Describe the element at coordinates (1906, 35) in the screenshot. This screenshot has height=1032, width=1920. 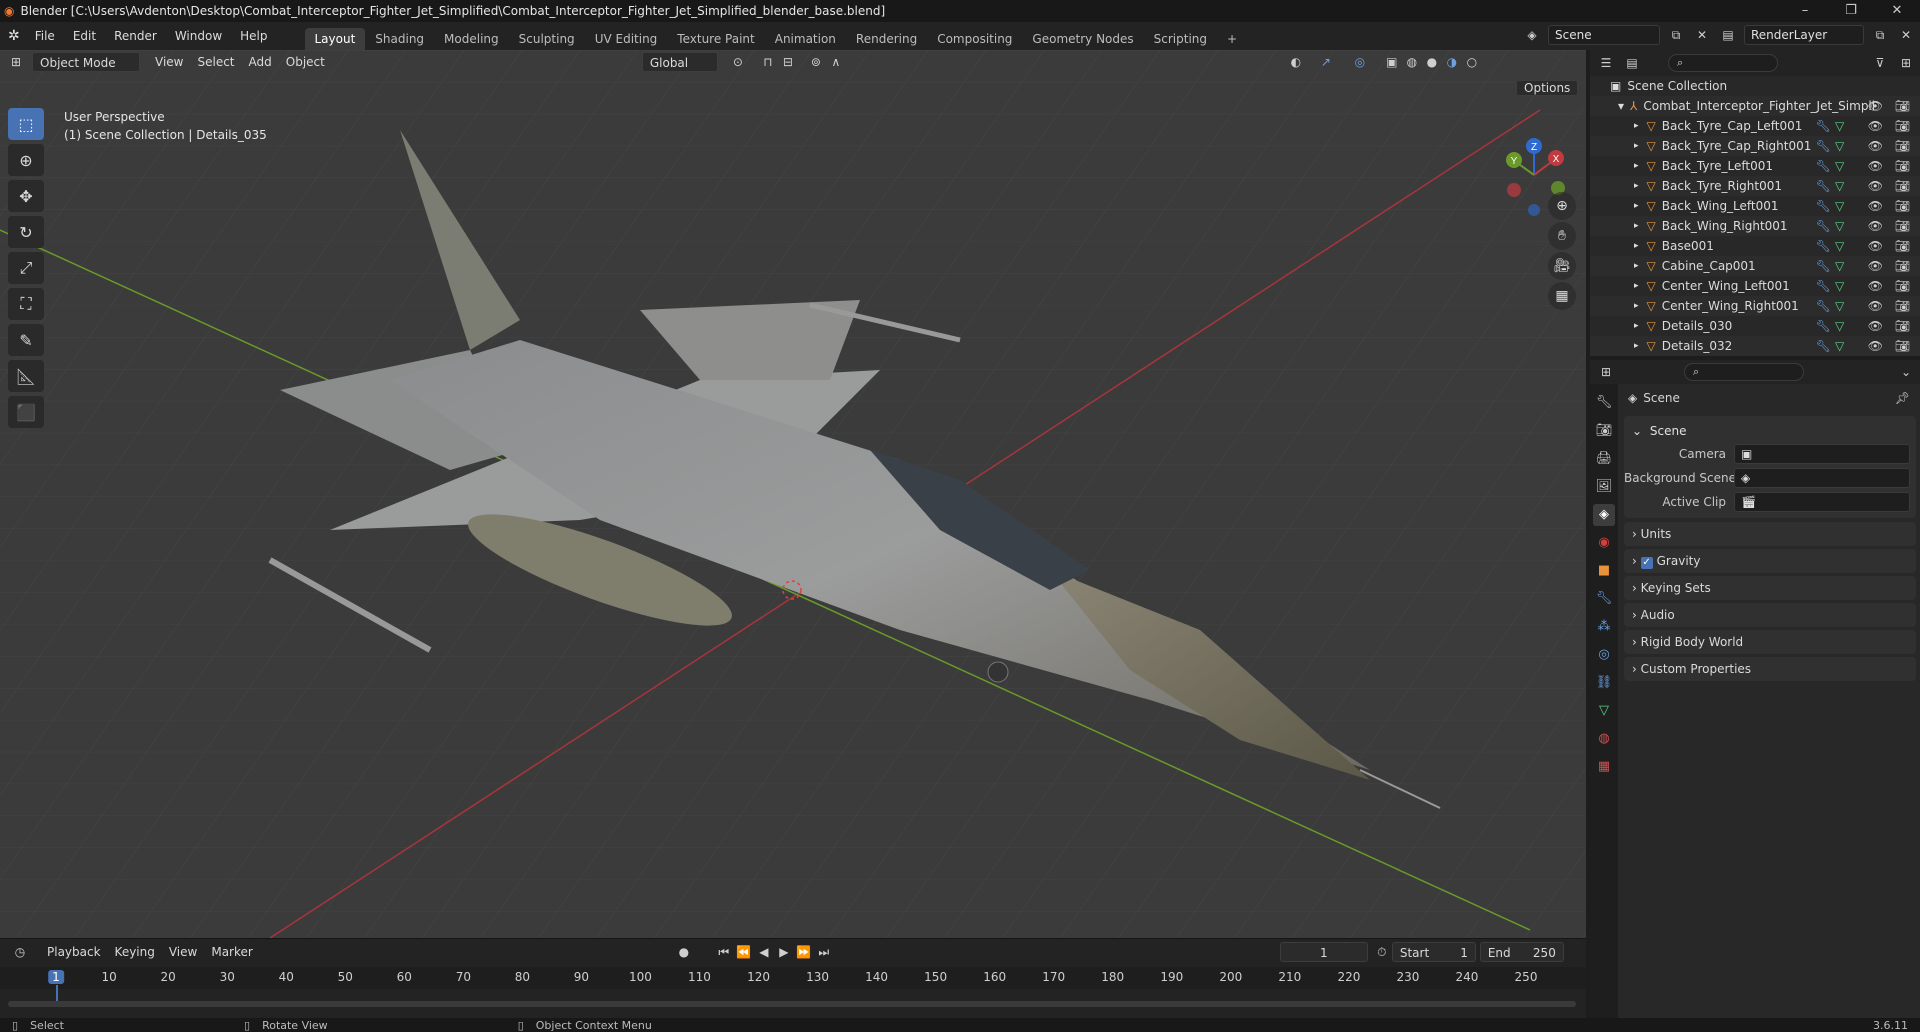
I see `delete-view-layer-icon: ✕` at that location.